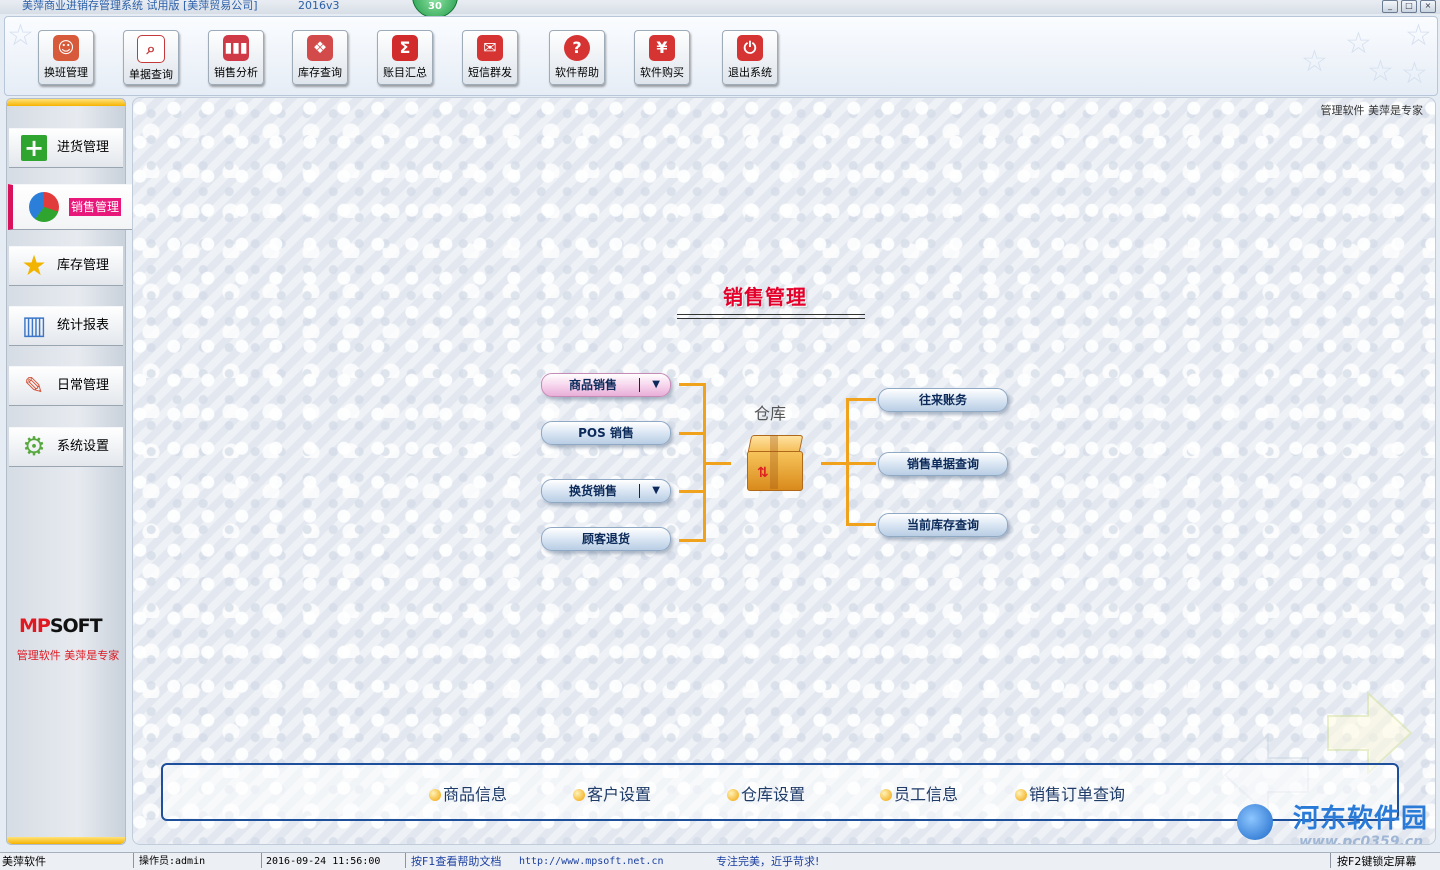 This screenshot has width=1440, height=870. Describe the element at coordinates (943, 400) in the screenshot. I see `accounts-transactions-button: 往来账务` at that location.